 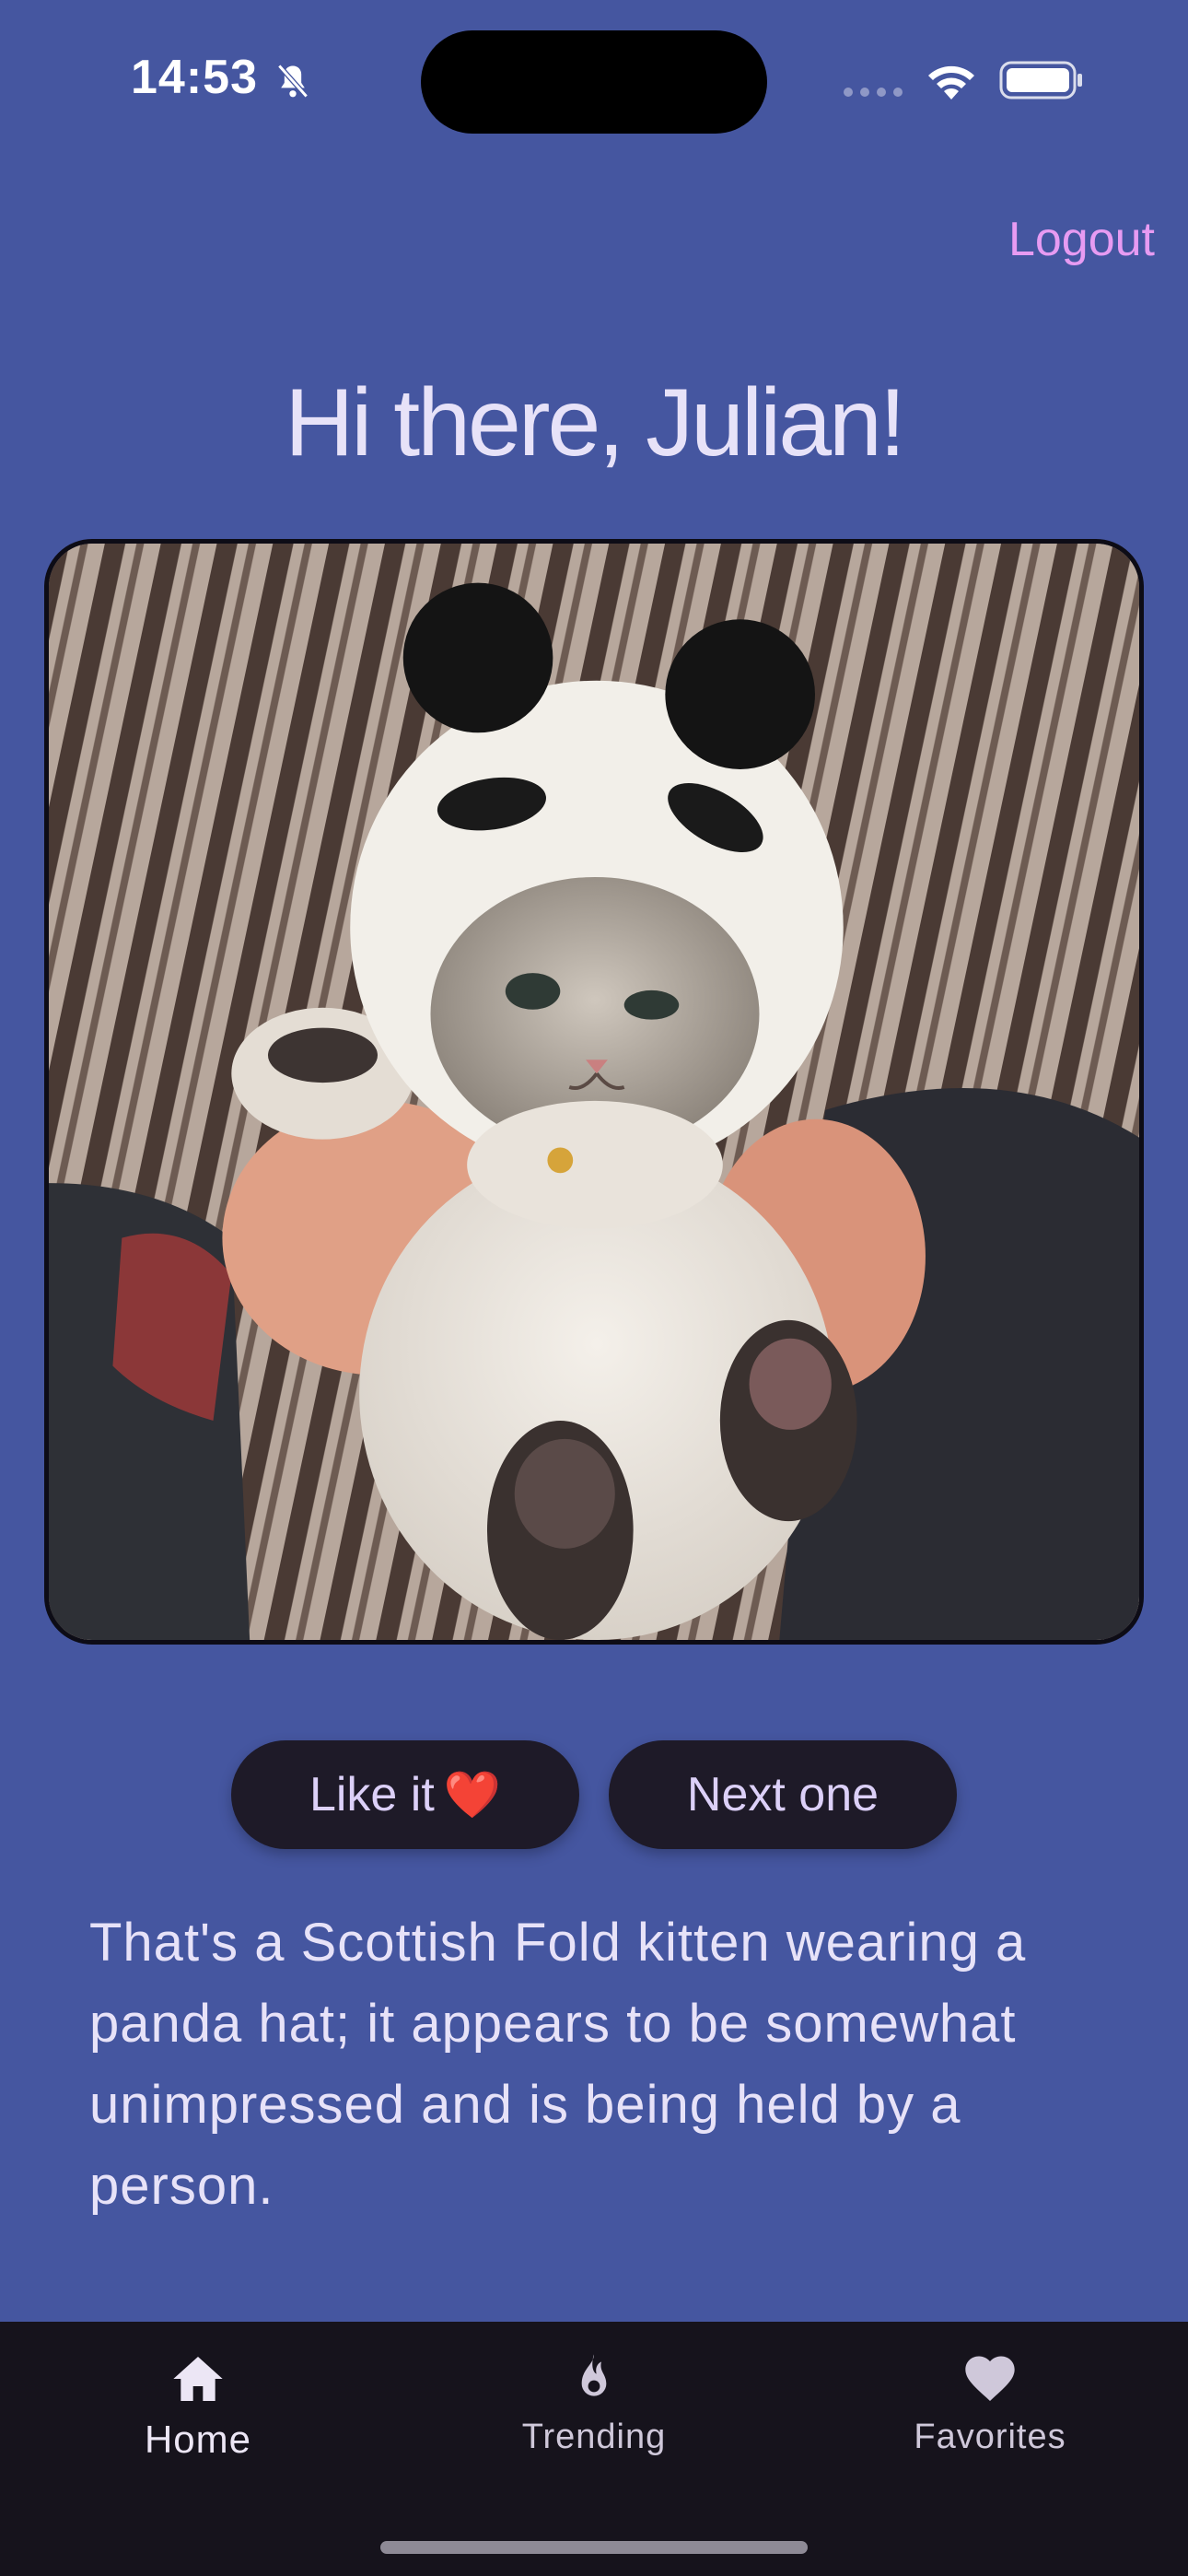 I want to click on nav-item-favorites: Favorites, so click(x=990, y=2403).